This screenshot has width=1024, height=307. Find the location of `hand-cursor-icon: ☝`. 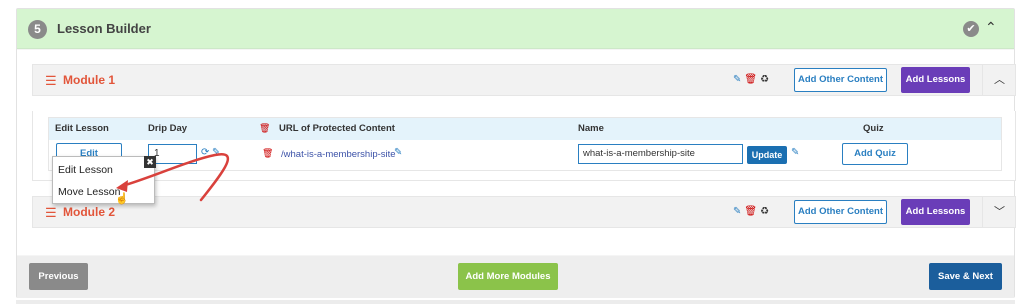

hand-cursor-icon: ☝ is located at coordinates (122, 199).